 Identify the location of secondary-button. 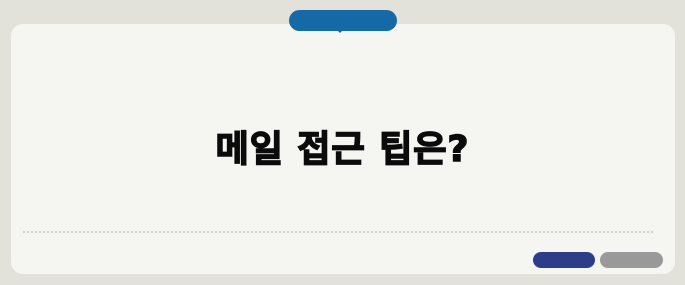
(631, 260).